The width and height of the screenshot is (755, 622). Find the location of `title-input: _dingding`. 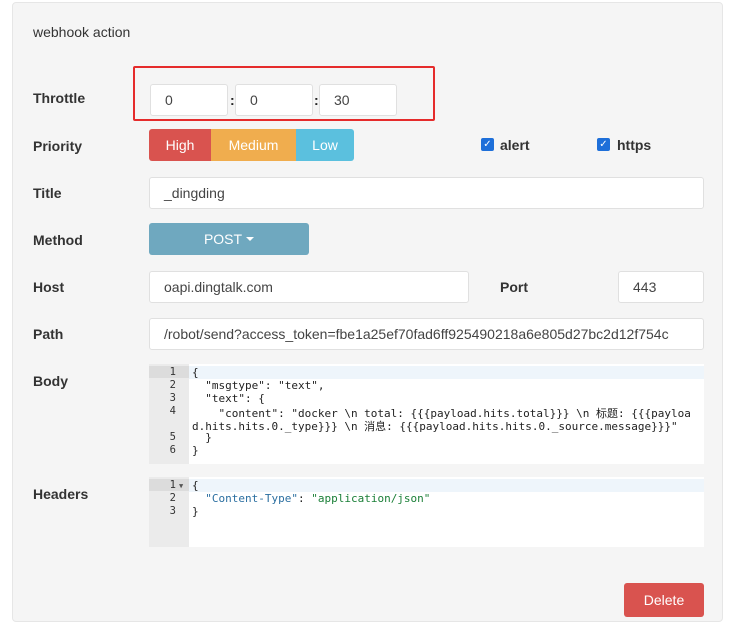

title-input: _dingding is located at coordinates (426, 193).